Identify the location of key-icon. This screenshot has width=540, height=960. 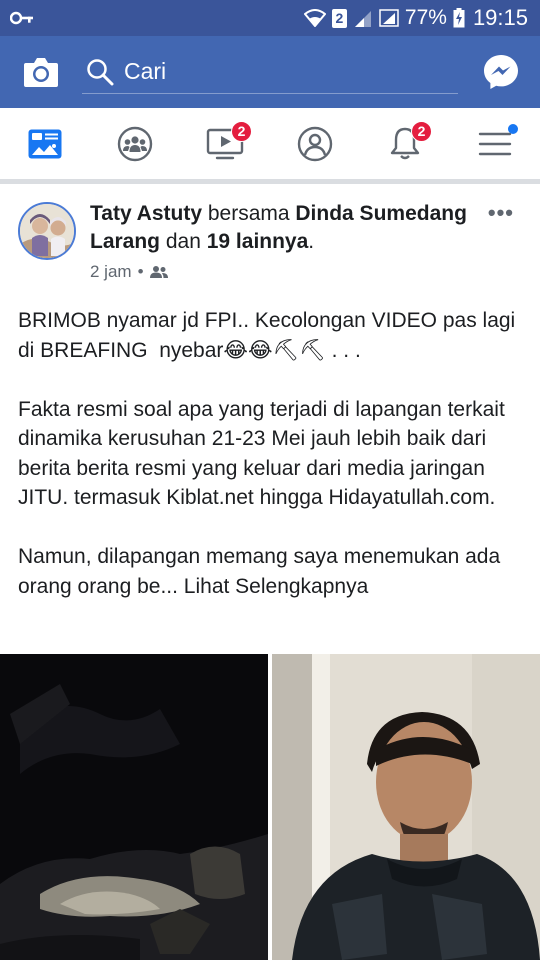
(21, 18).